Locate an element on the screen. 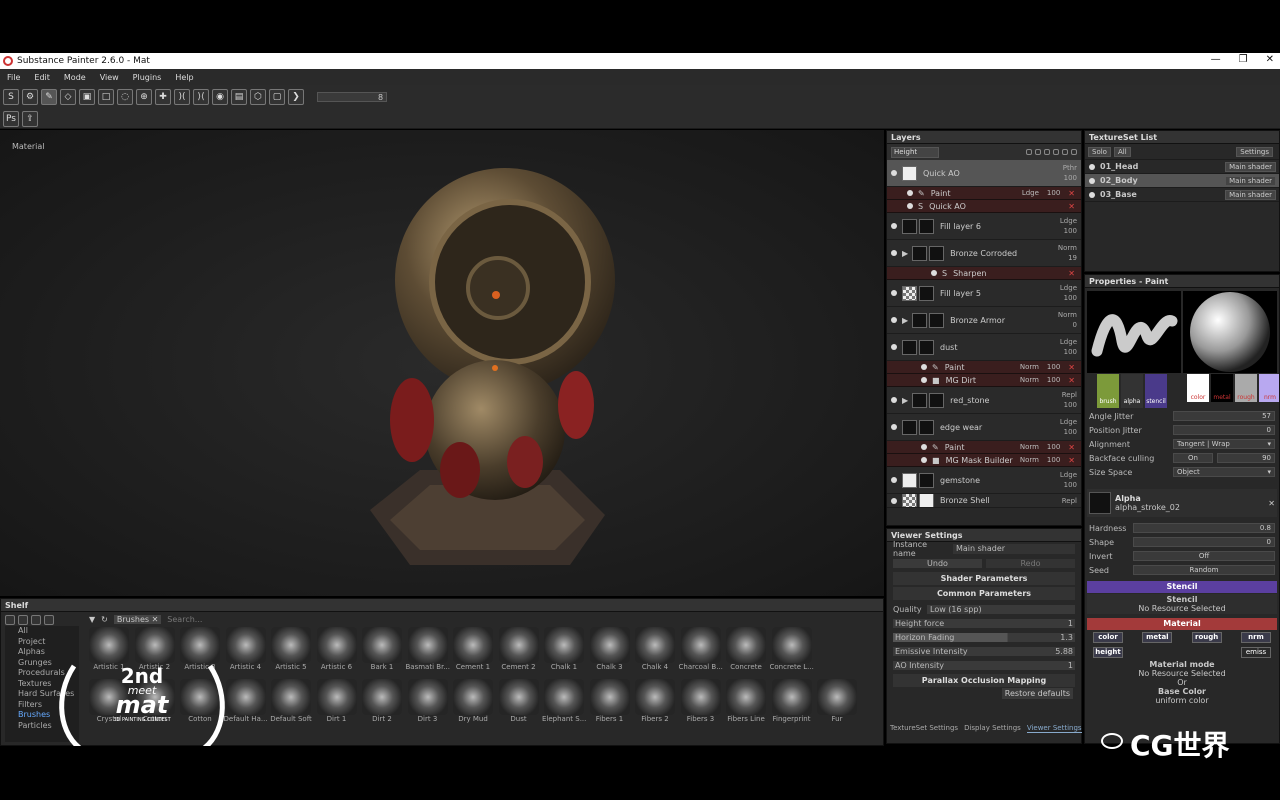 This screenshot has width=1280, height=800. shelf-brush-item: Fibers Line is located at coordinates (746, 704).